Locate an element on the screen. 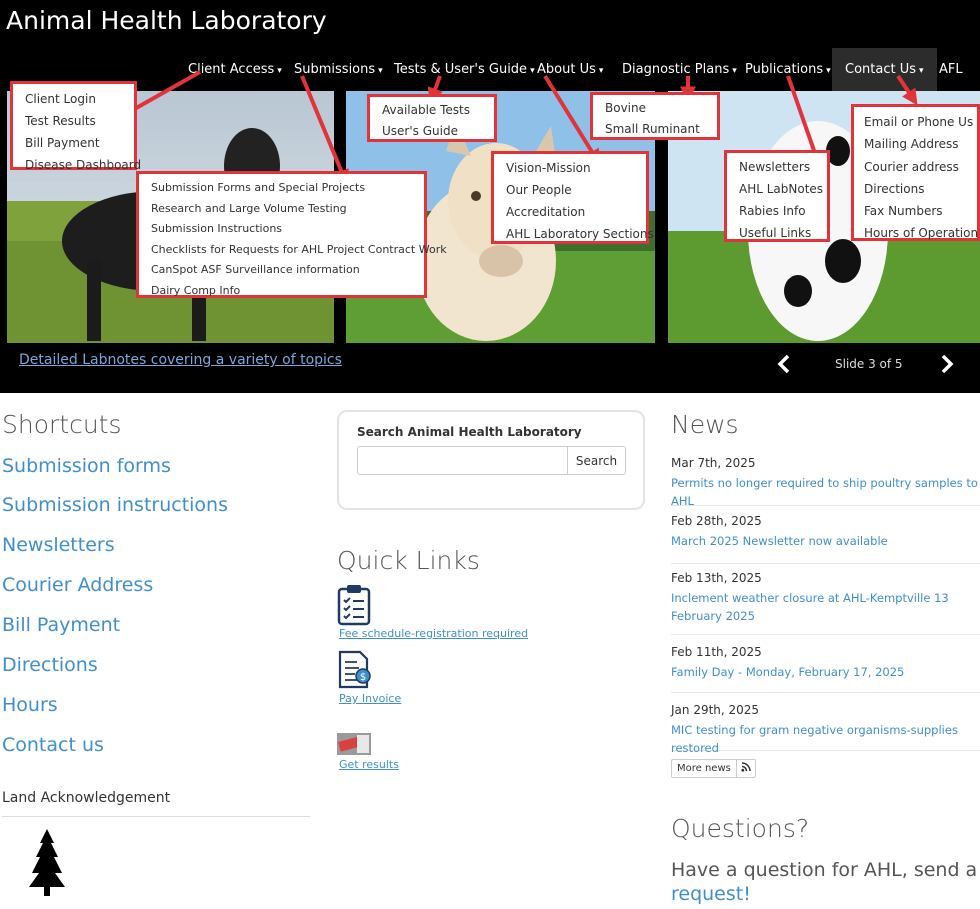 This screenshot has height=909, width=980. search-label: Search Animal Health Laboratory is located at coordinates (469, 432).